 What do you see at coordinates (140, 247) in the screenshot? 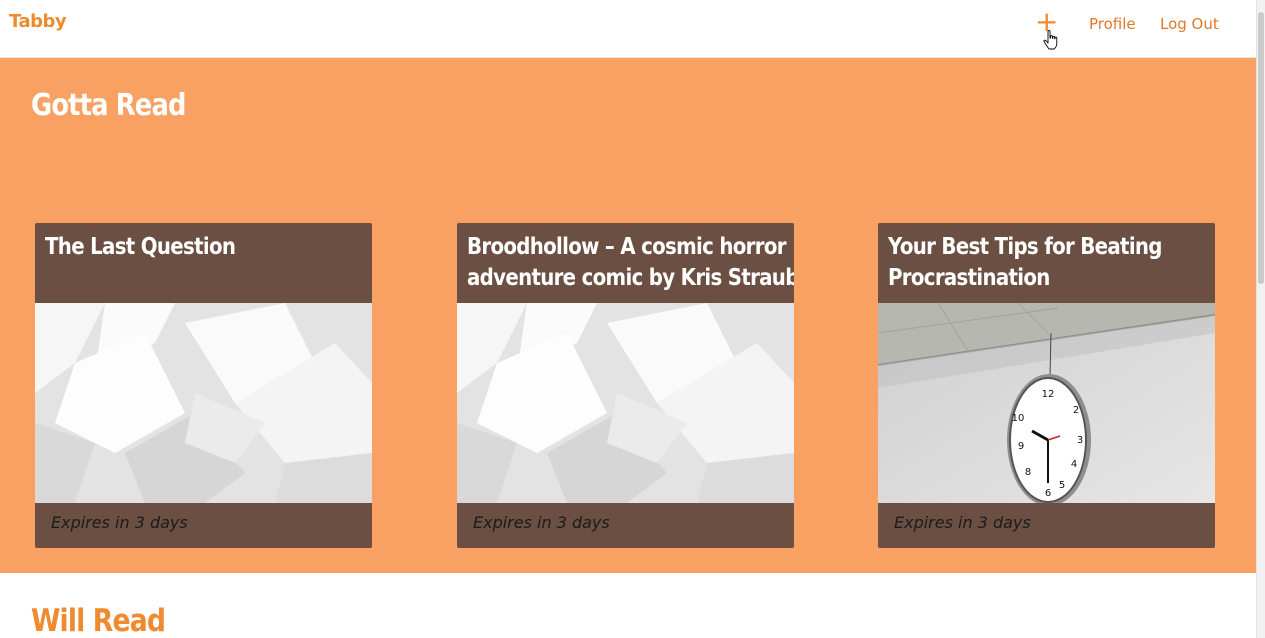
I see `article-title-line: The Last Question` at bounding box center [140, 247].